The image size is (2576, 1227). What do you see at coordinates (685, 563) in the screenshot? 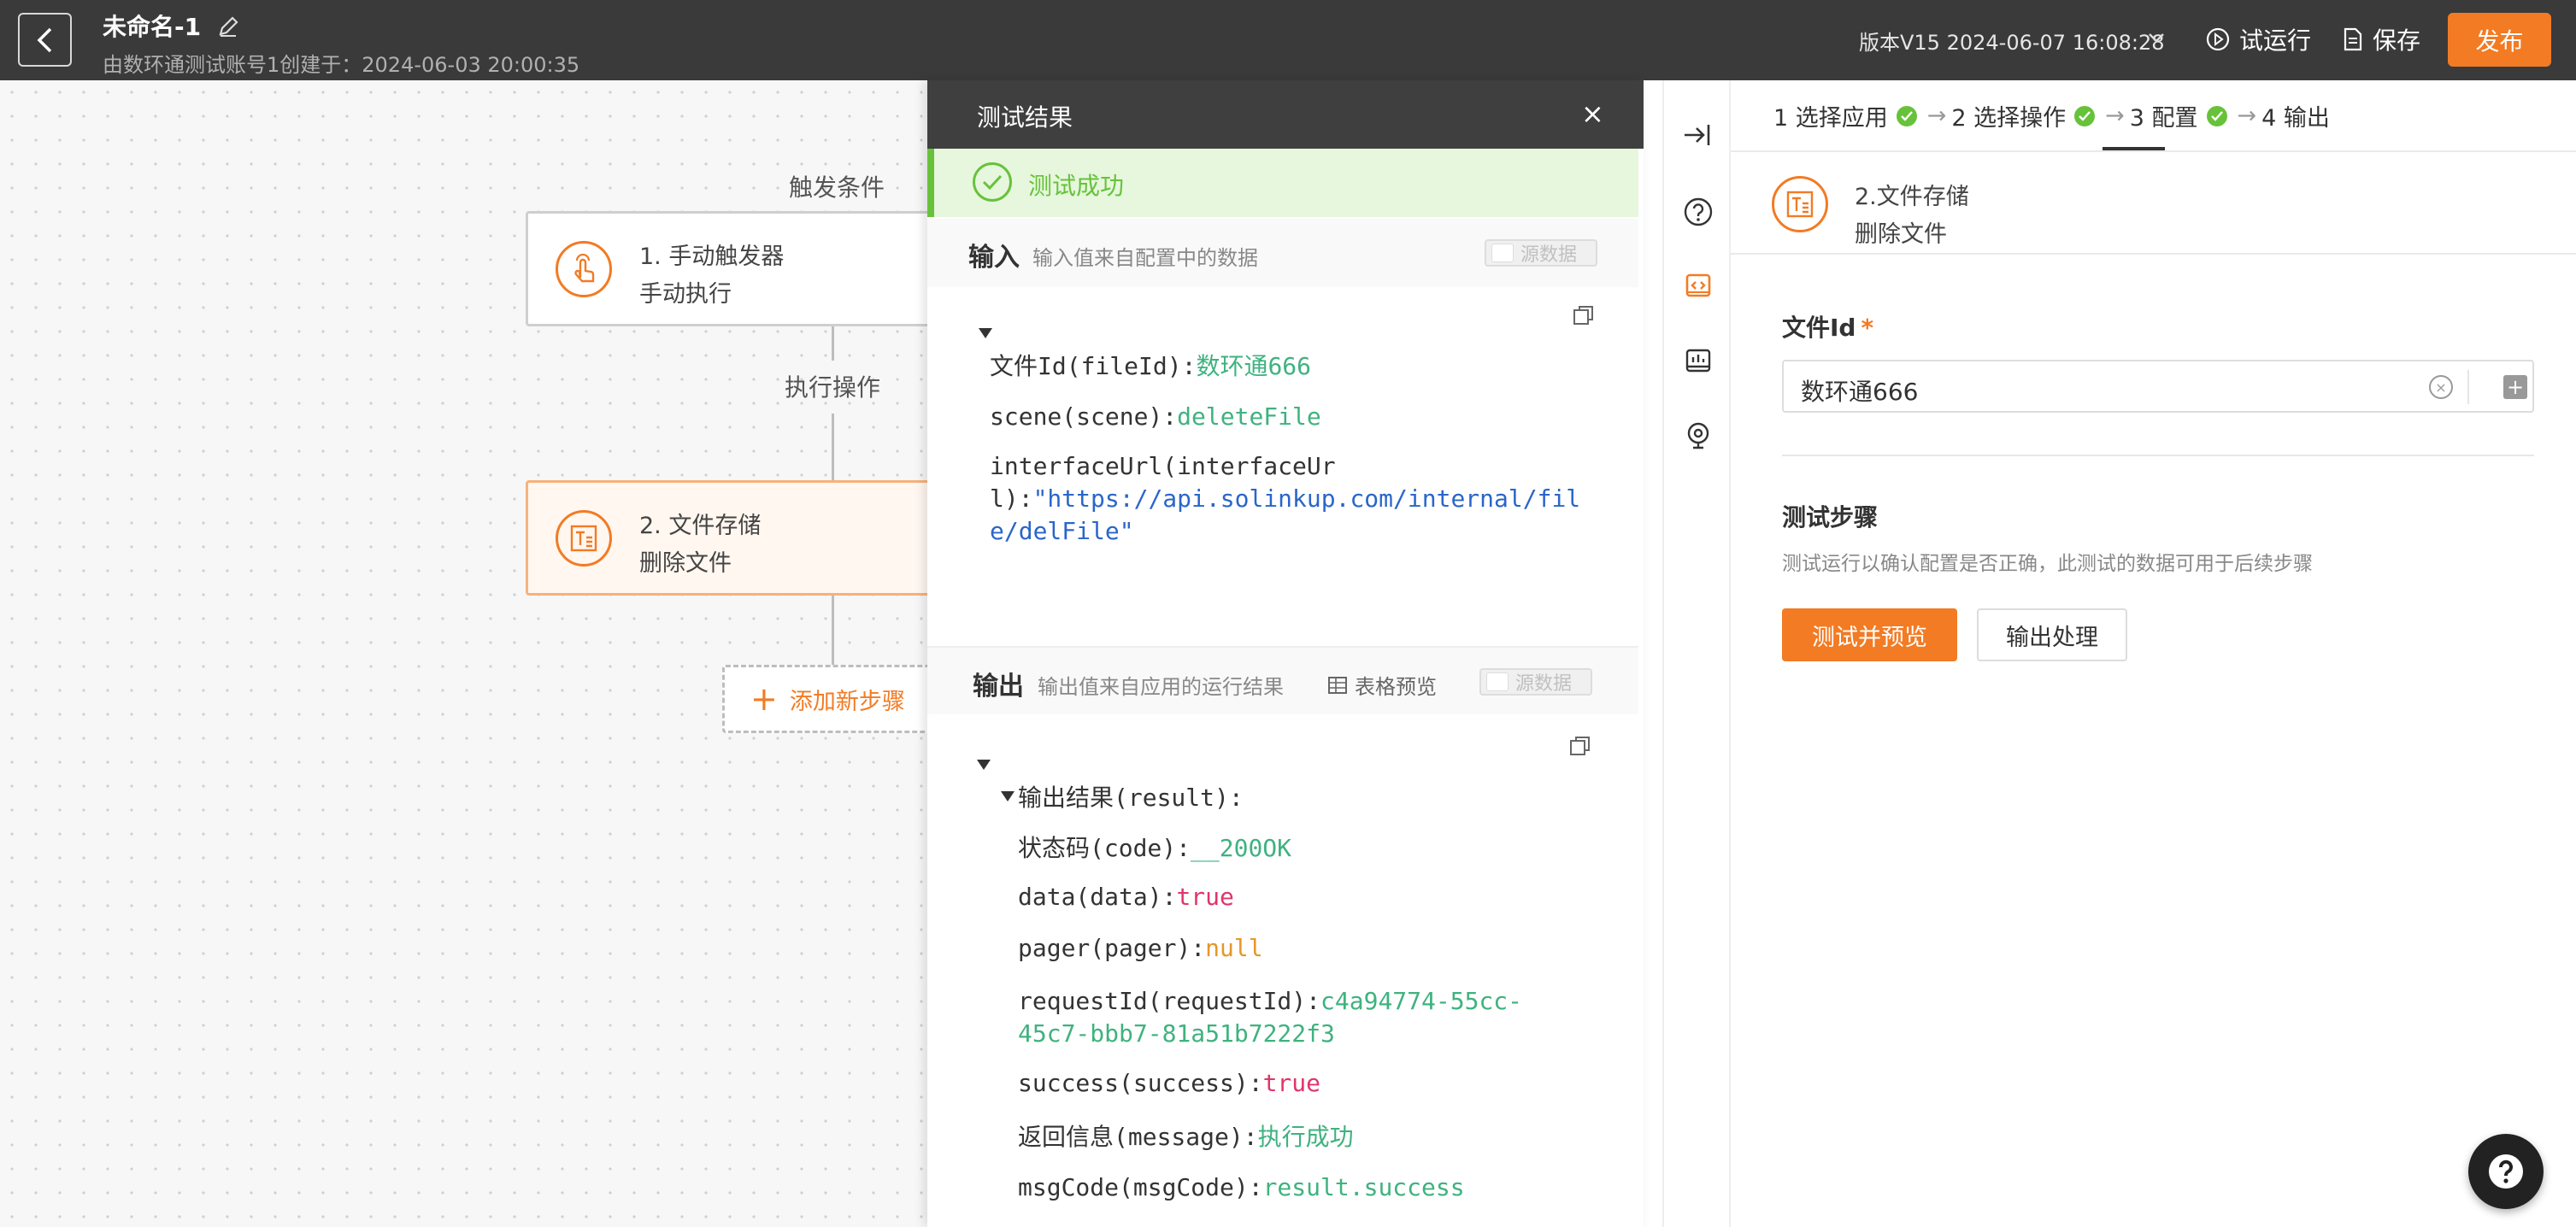
I see `node2-subtitle: 删除文件` at bounding box center [685, 563].